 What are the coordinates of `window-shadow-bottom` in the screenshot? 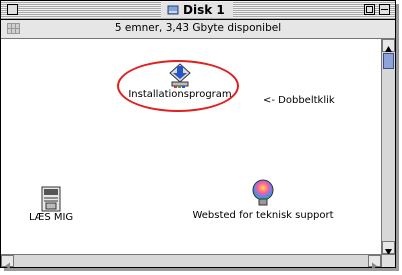 It's located at (201, 269).